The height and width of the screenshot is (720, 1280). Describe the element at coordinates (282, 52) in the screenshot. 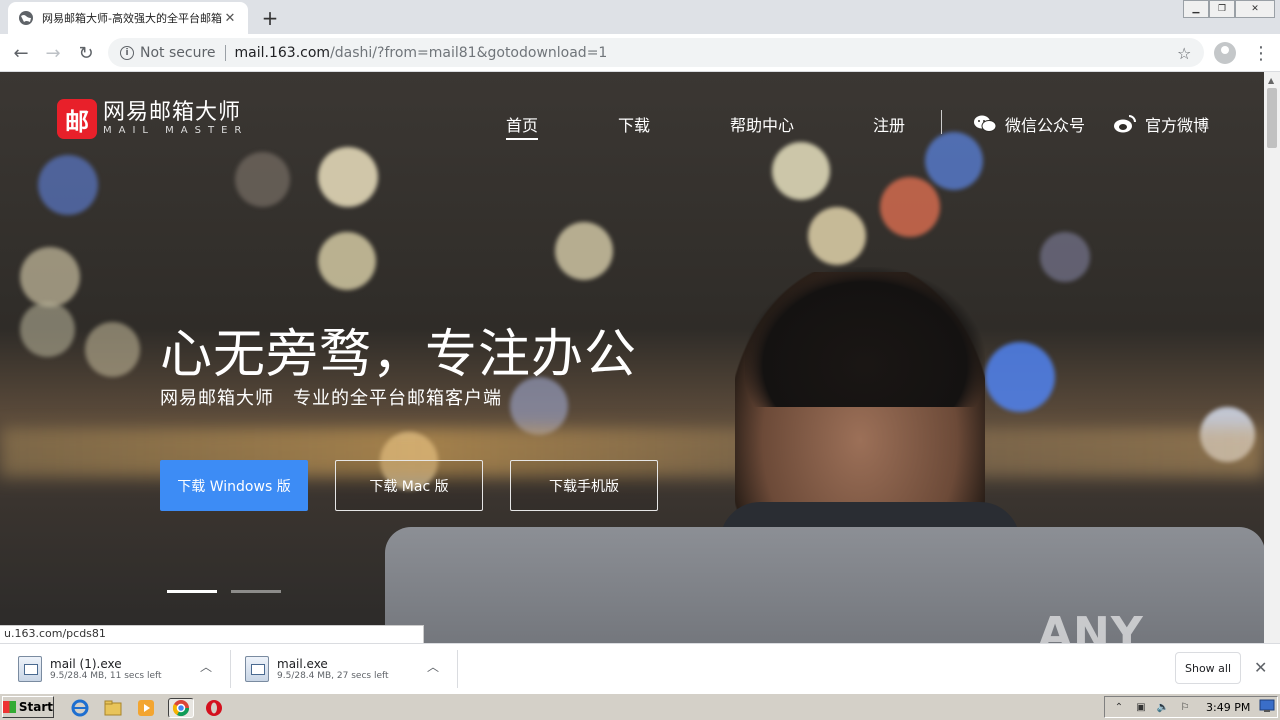

I see `url-host: mail.163.com` at that location.